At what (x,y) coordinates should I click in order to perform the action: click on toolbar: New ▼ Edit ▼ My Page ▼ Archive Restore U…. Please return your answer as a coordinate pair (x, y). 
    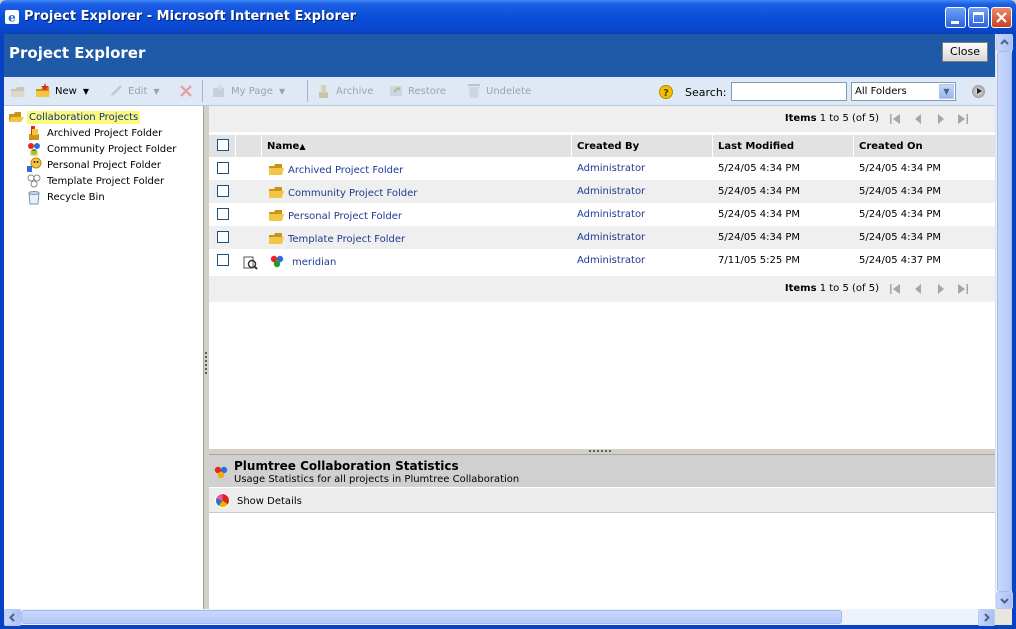
    Looking at the image, I should click on (499, 91).